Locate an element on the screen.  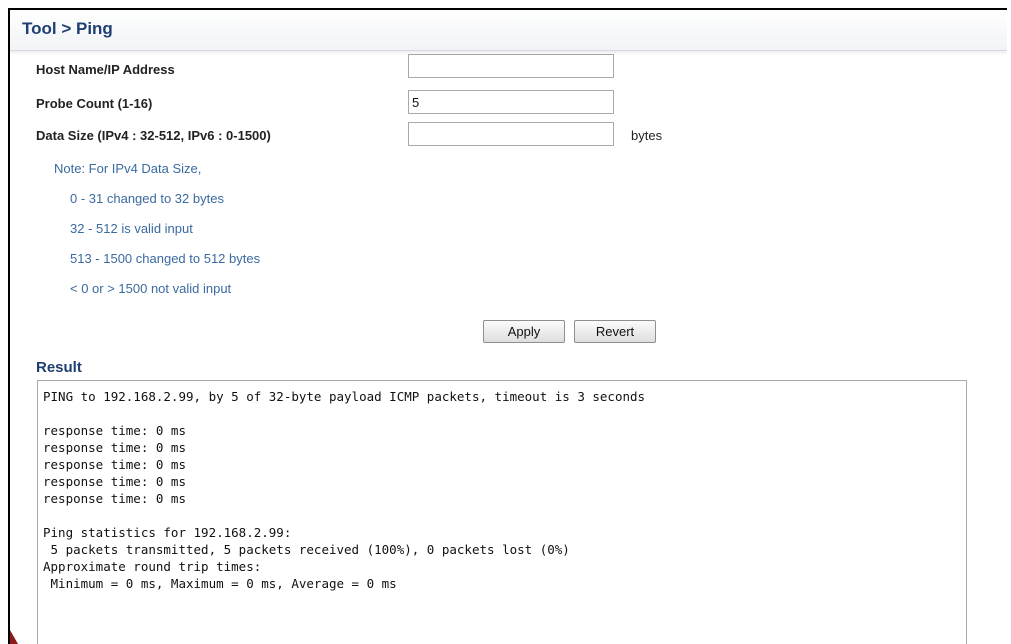
revert-button: Revert is located at coordinates (615, 331).